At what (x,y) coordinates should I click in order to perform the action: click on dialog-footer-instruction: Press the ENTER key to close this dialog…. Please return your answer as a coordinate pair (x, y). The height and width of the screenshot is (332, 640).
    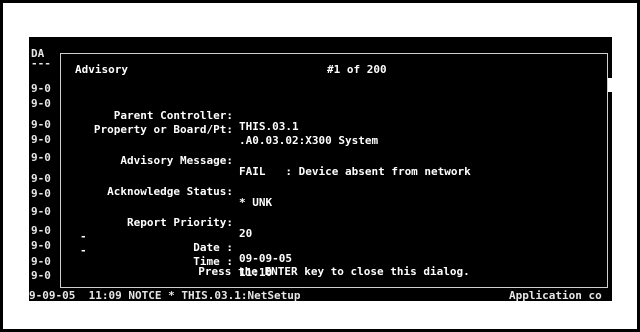
    Looking at the image, I should click on (334, 271).